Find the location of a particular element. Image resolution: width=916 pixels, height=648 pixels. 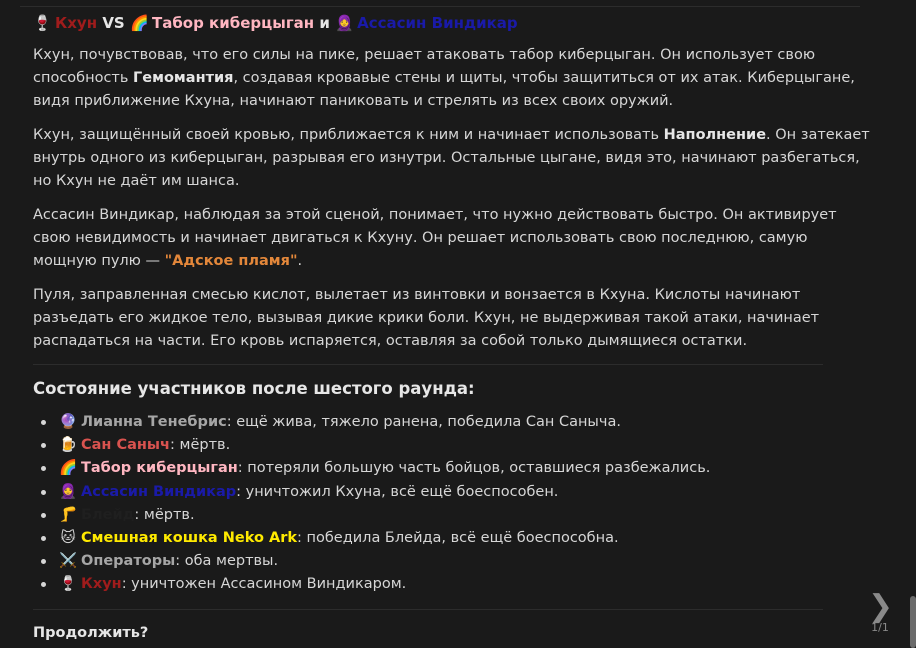

list-item: 🦵 Блейд: мёртв. is located at coordinates (457, 515).